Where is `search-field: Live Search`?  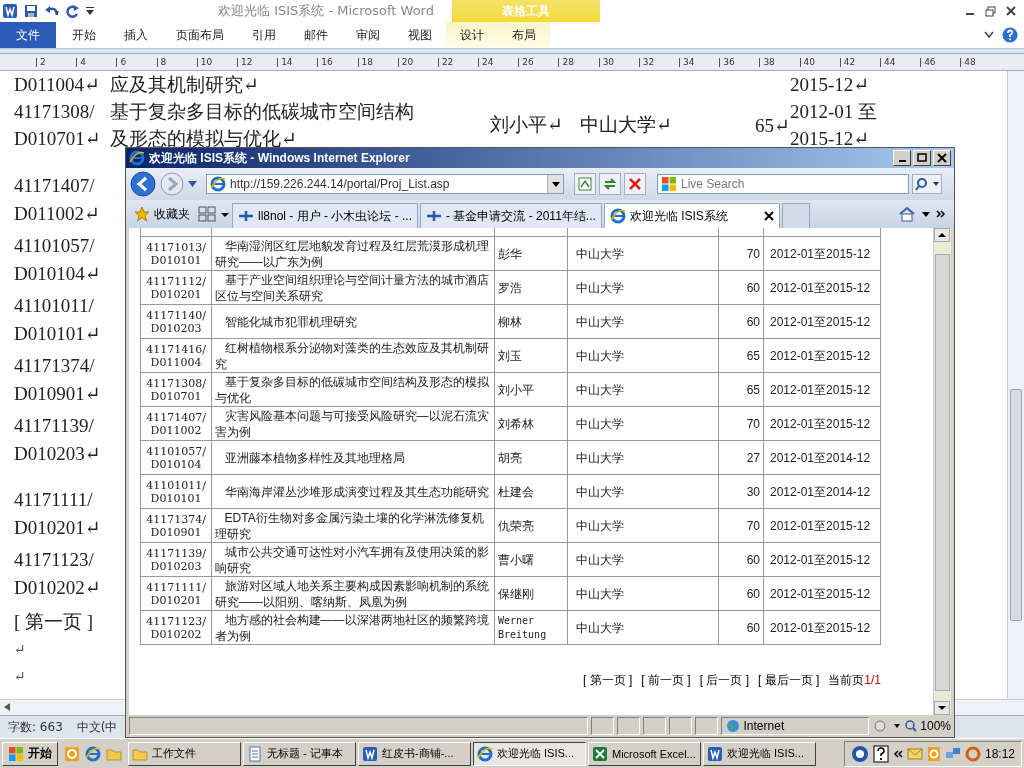
search-field: Live Search is located at coordinates (783, 184).